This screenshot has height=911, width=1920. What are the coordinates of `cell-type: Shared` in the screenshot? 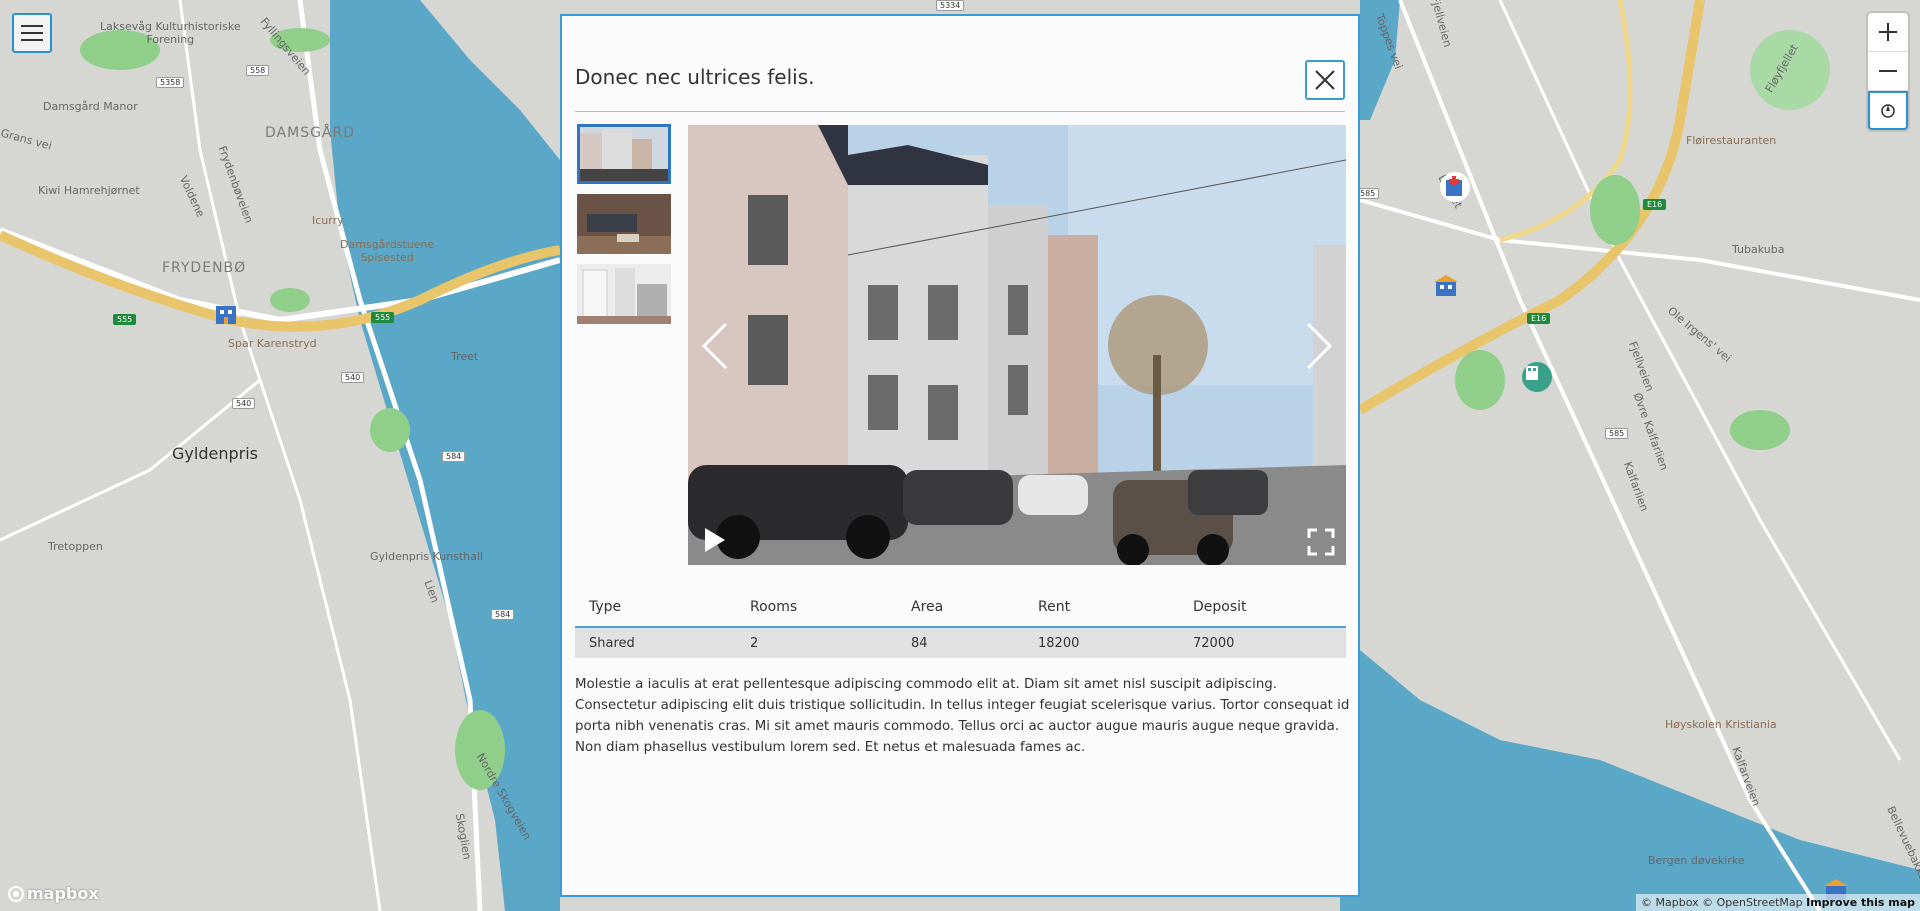 It's located at (655, 642).